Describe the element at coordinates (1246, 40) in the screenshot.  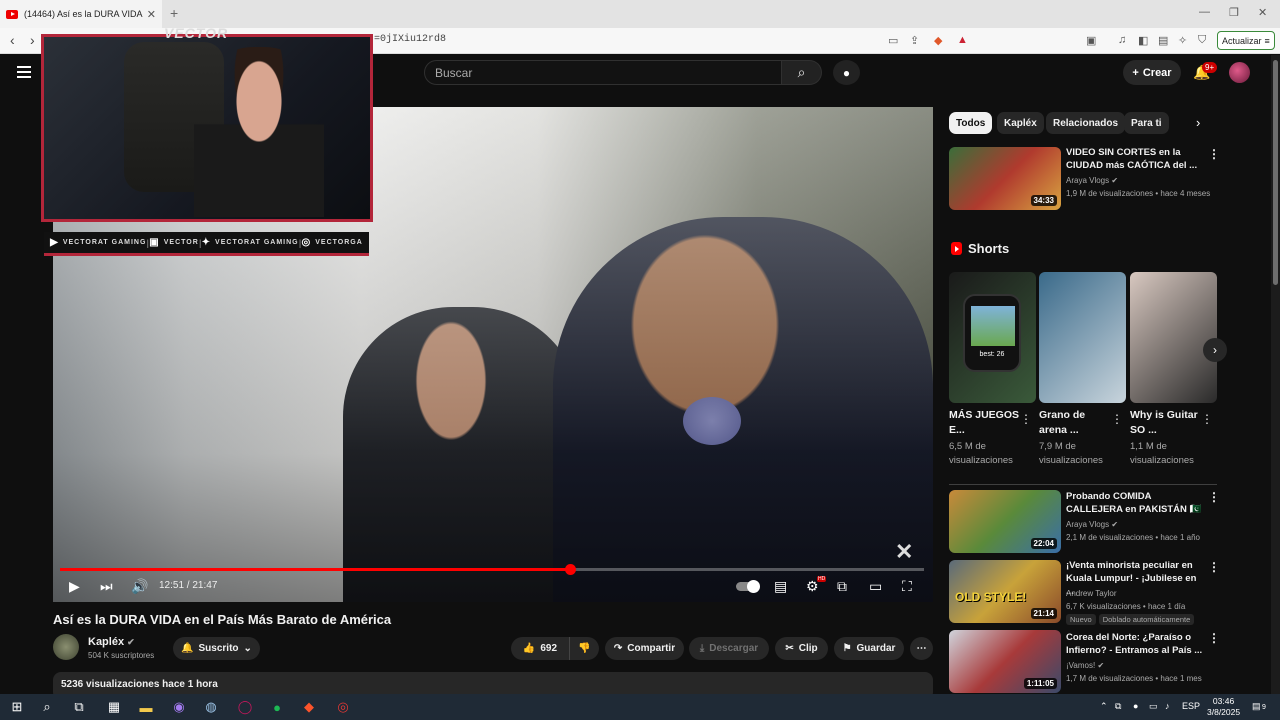
I see `update-button: Actualizar ≡` at that location.